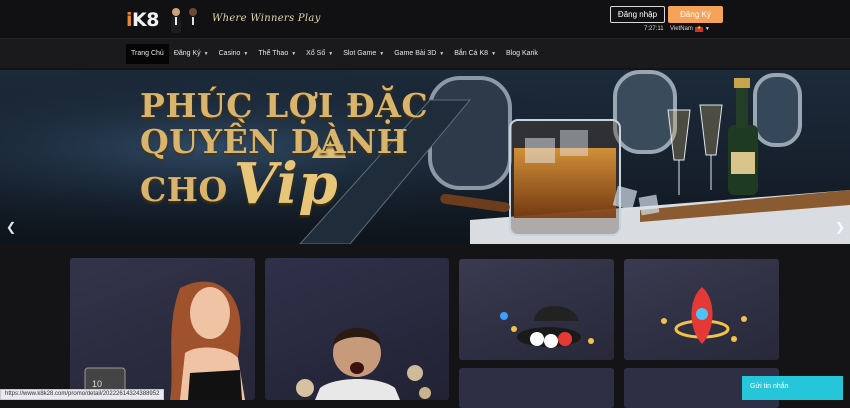  I want to click on dealer-image: 10, so click(164, 340).